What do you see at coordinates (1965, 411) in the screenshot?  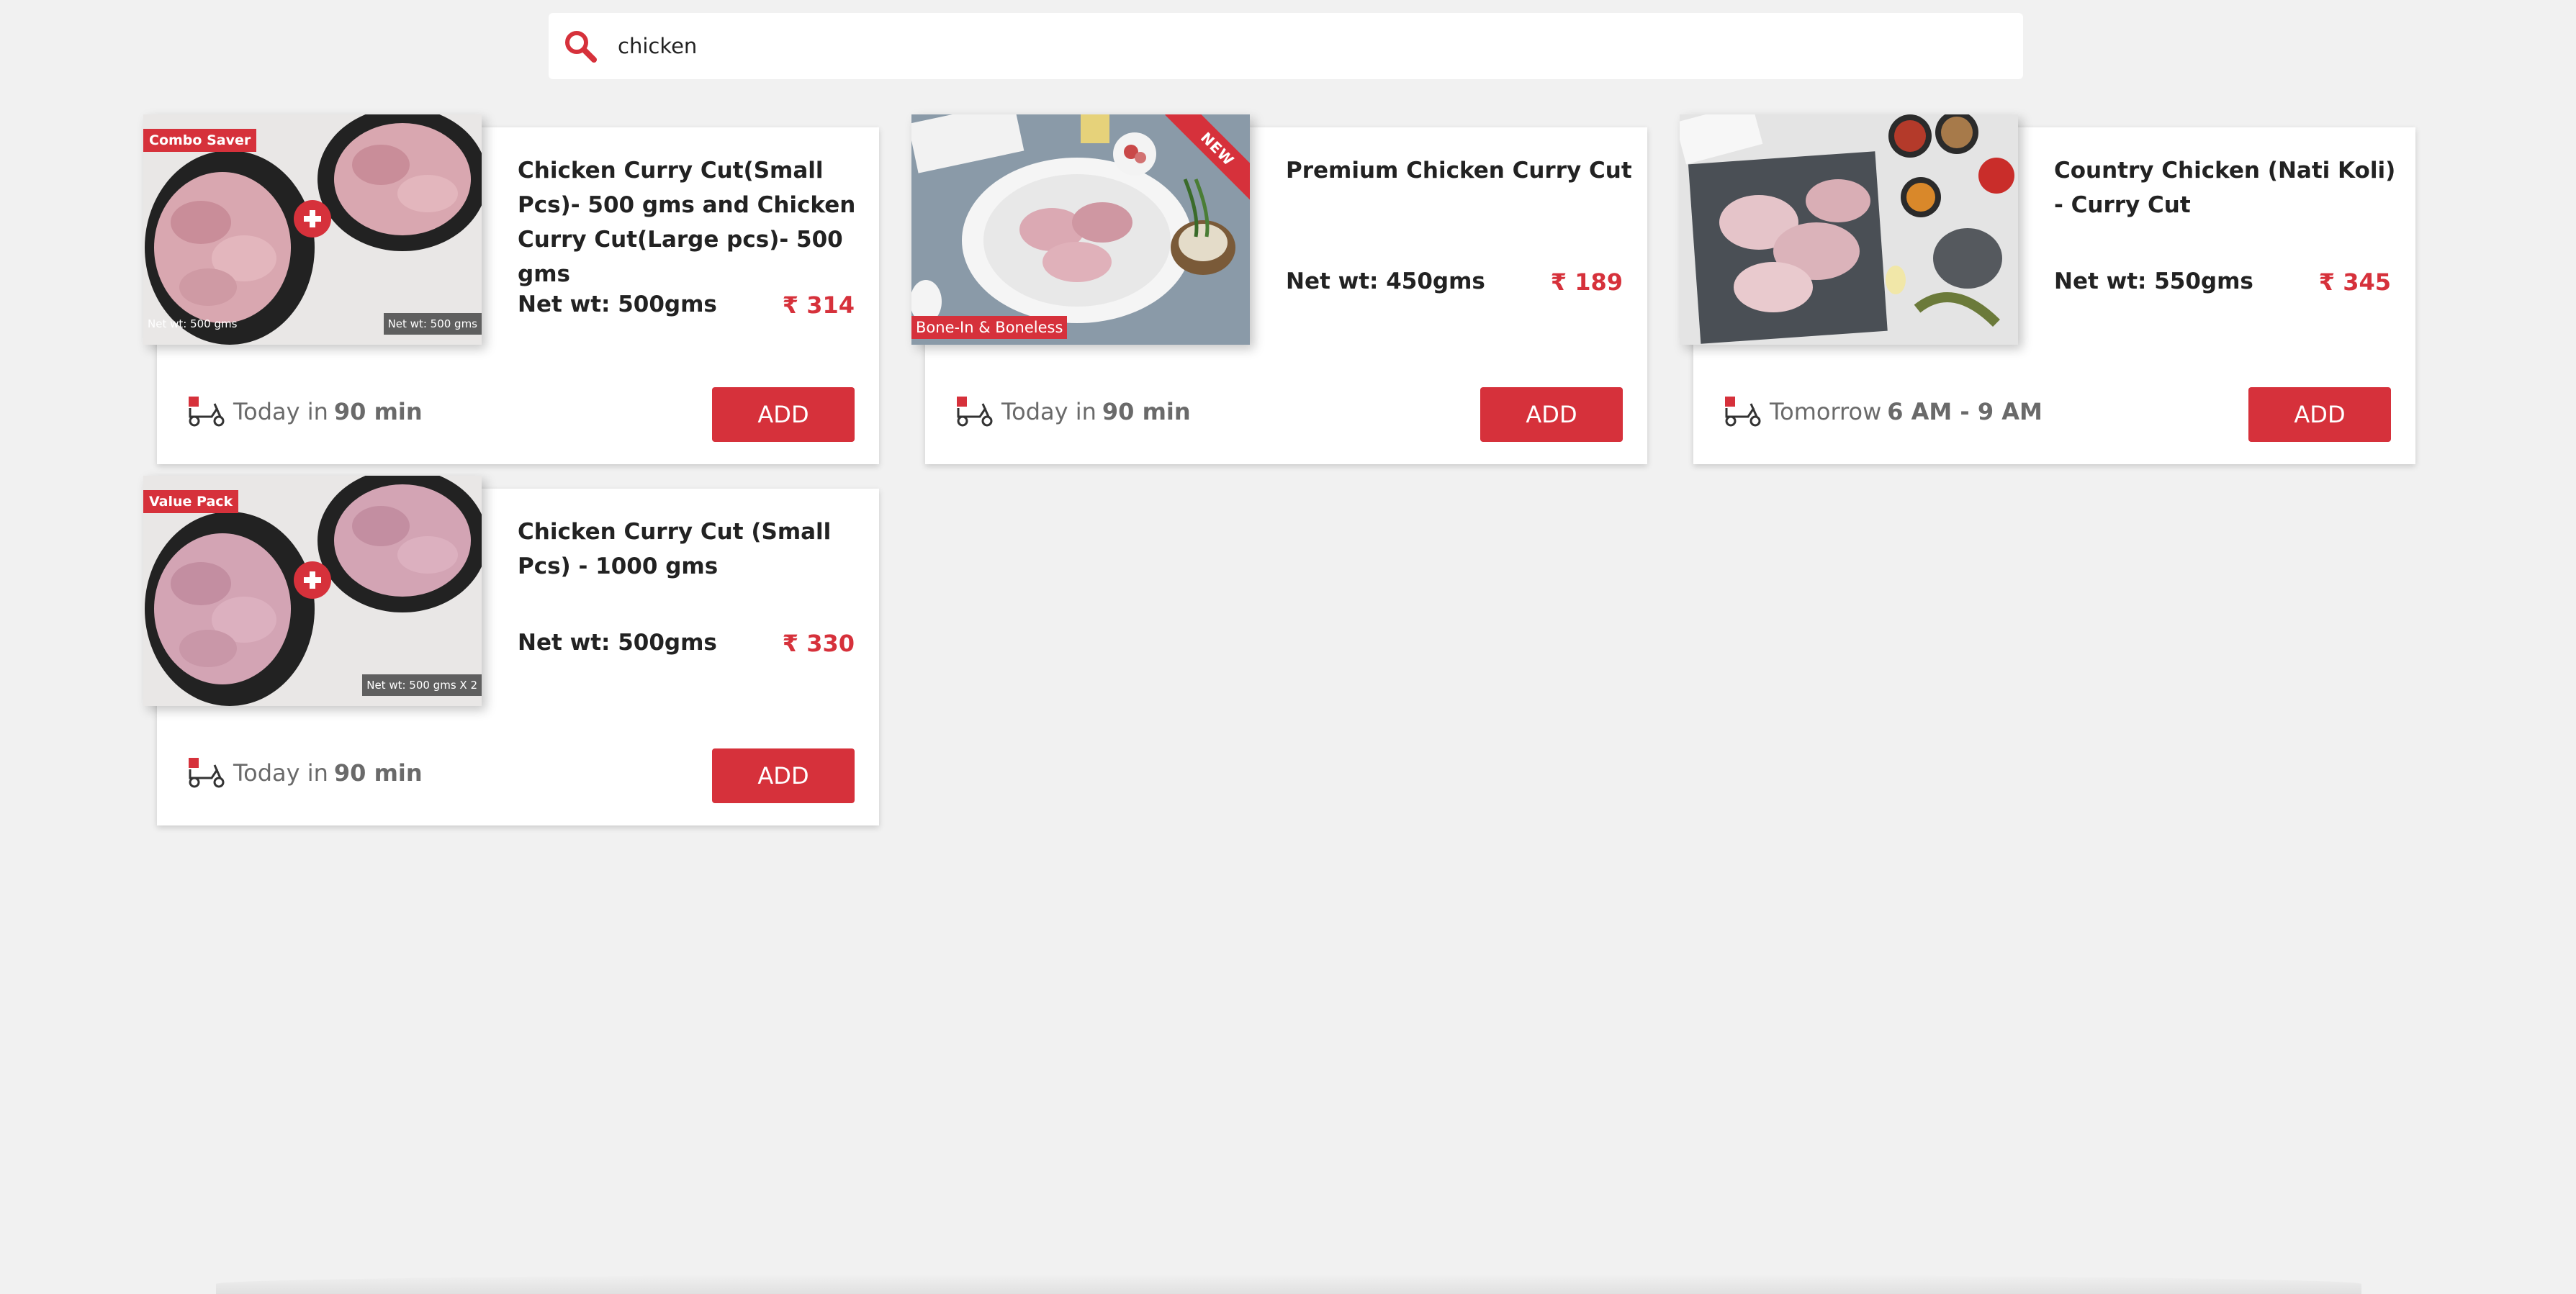 I see `delivery-time: 6 AM - 9 AM` at bounding box center [1965, 411].